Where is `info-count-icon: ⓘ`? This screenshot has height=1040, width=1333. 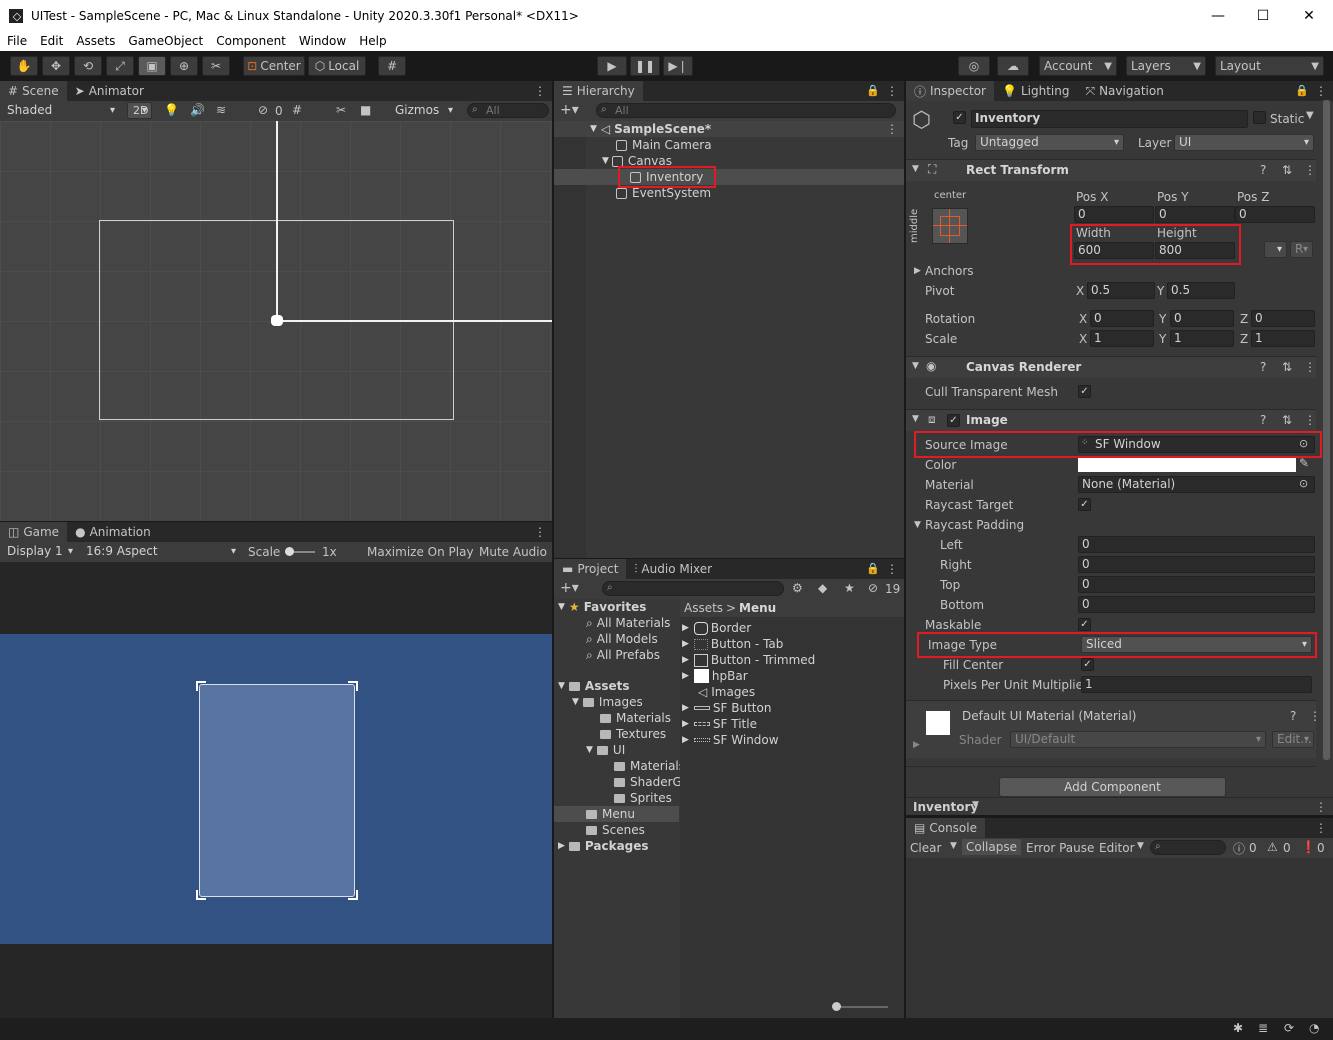 info-count-icon: ⓘ is located at coordinates (1239, 848).